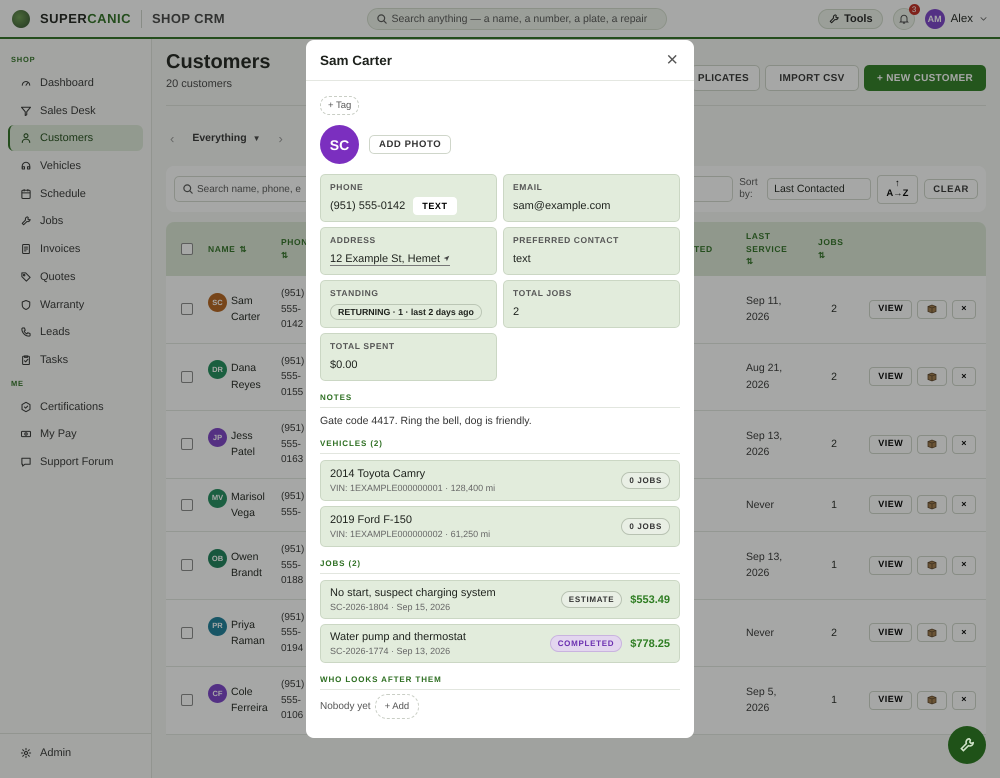 This screenshot has height=778, width=1000. I want to click on customer-name: Marisol Vega, so click(255, 505).